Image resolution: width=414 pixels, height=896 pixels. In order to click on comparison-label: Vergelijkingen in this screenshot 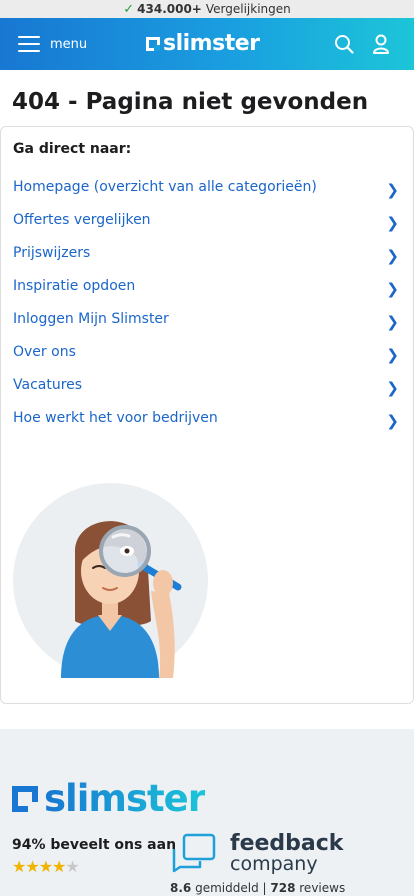, I will do `click(248, 9)`.